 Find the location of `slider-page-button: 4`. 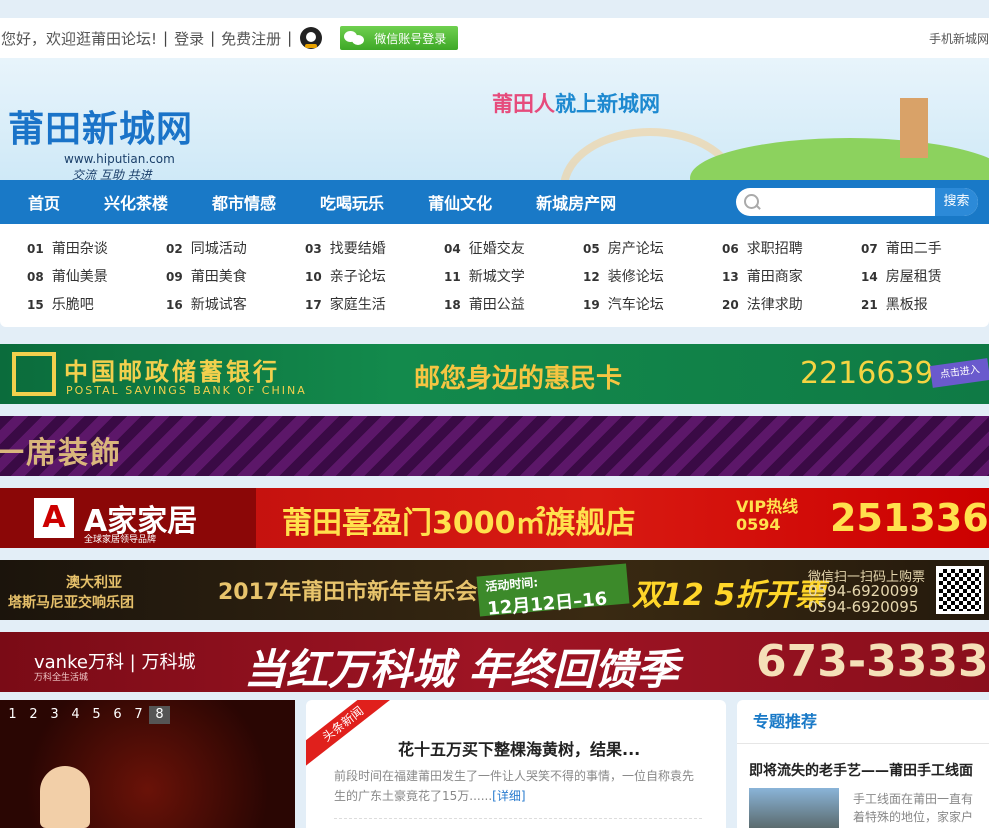

slider-page-button: 4 is located at coordinates (75, 715).